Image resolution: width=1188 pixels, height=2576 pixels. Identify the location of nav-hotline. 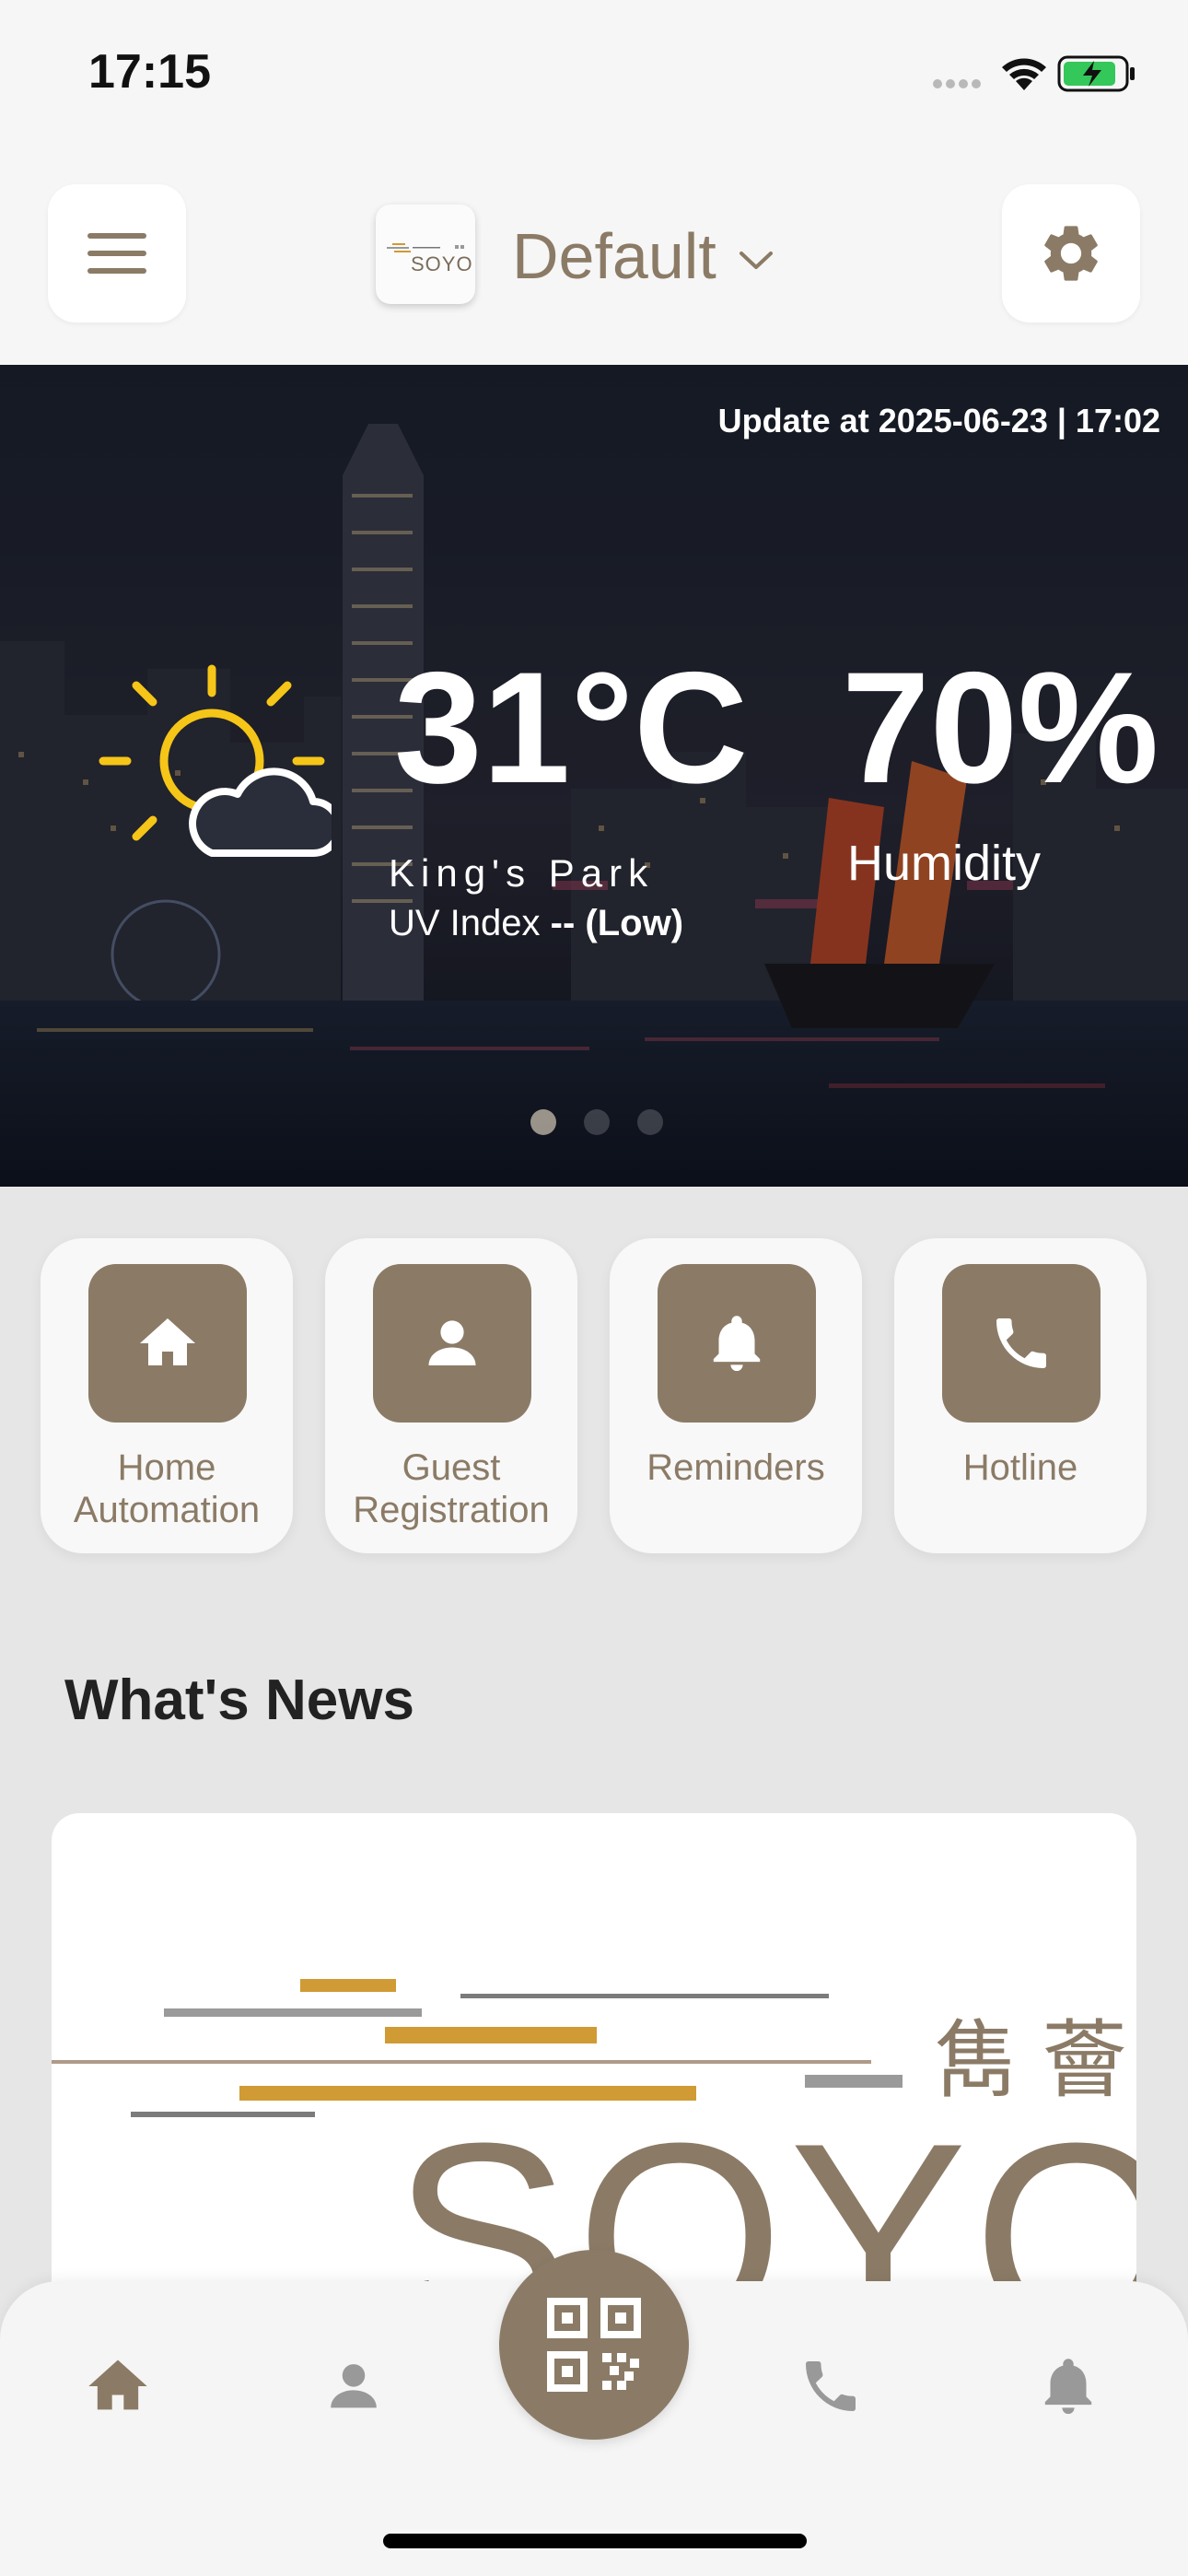
(831, 2386).